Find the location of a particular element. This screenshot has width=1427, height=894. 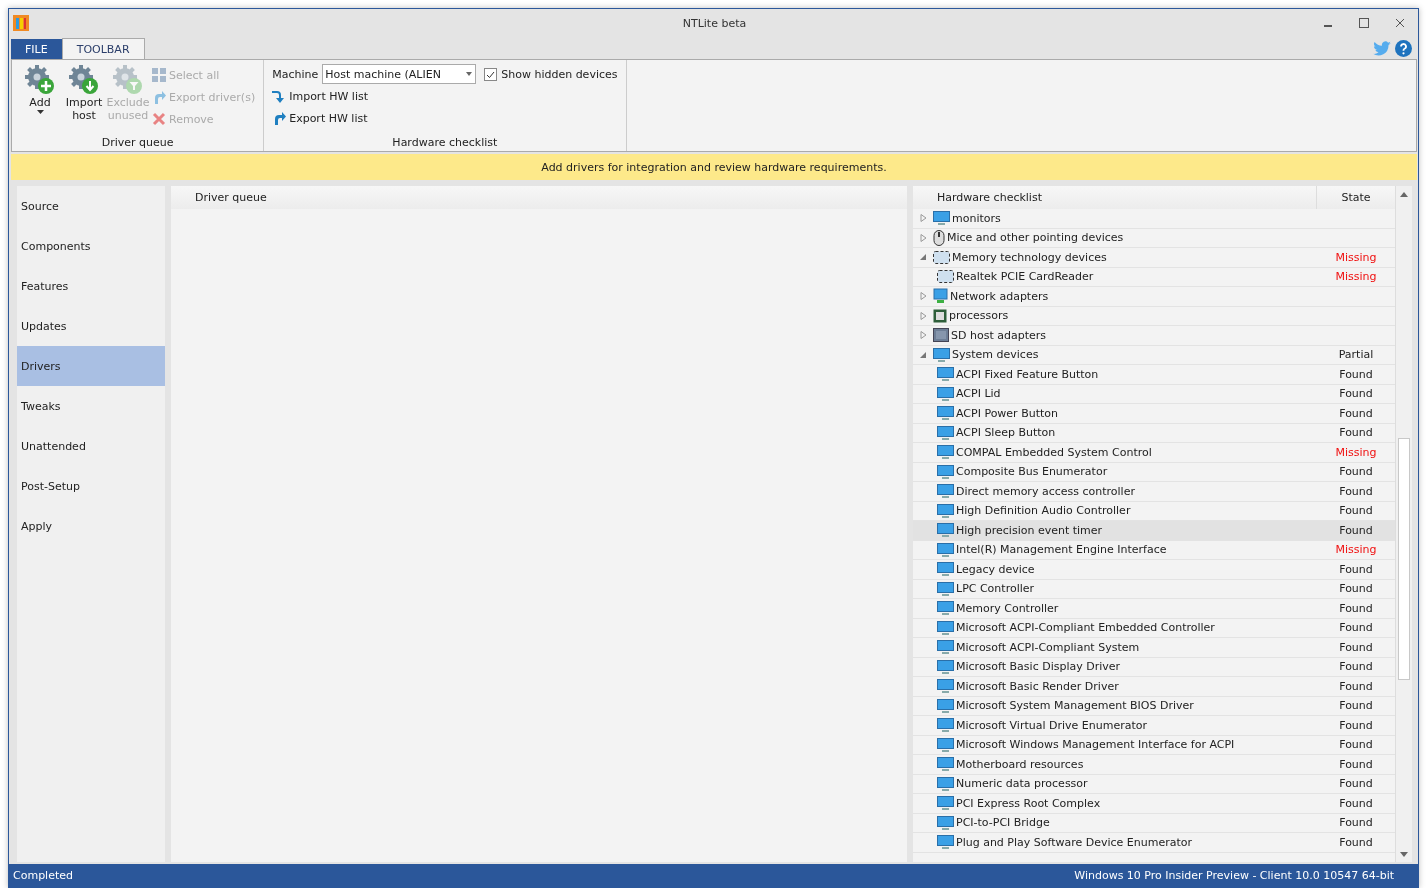

tree-row: COMPAL Embedded System Control Missing is located at coordinates (1154, 453).